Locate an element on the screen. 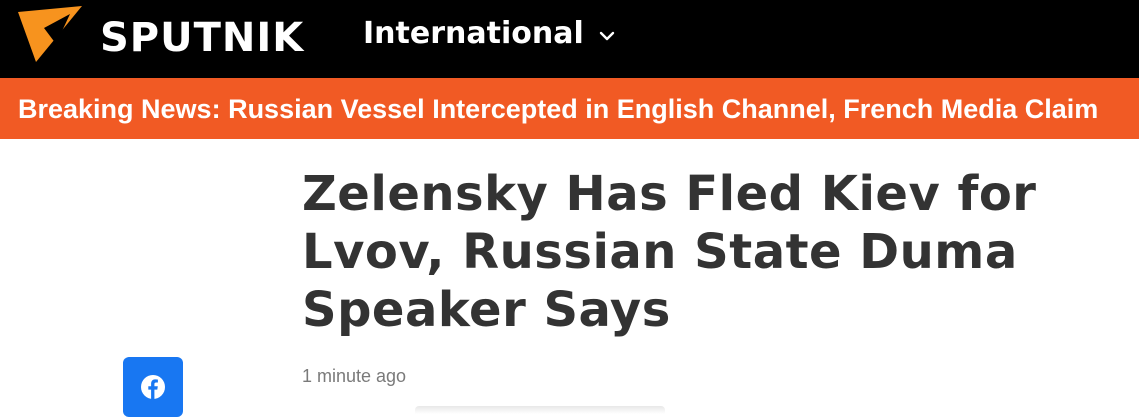 This screenshot has height=417, width=1139. site-logo: SPUTNIK is located at coordinates (171, 35).